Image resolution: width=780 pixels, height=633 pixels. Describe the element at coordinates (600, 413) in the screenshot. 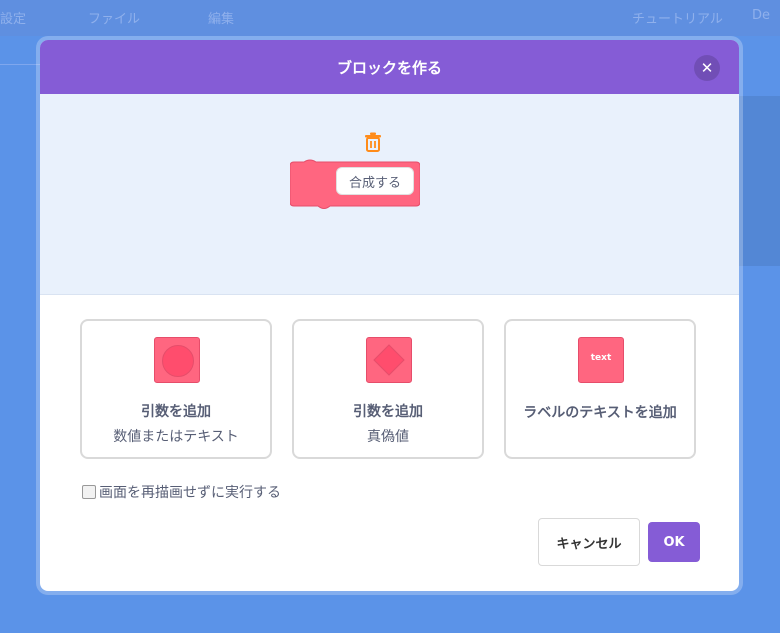

I see `option-title: ラベルのテキストを追加` at that location.